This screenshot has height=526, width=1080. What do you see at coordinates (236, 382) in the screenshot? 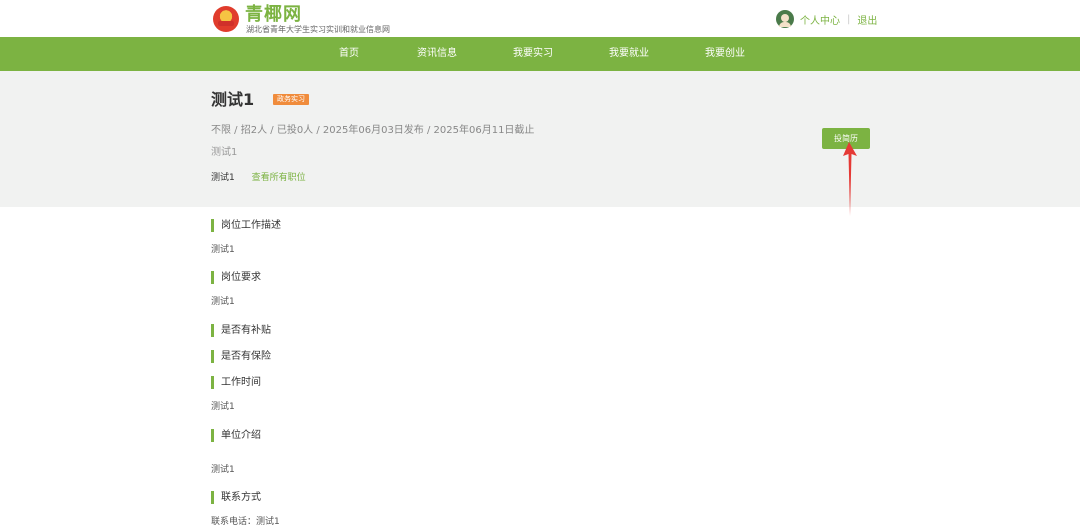
I see `section-title-work-time: 工作时间` at bounding box center [236, 382].